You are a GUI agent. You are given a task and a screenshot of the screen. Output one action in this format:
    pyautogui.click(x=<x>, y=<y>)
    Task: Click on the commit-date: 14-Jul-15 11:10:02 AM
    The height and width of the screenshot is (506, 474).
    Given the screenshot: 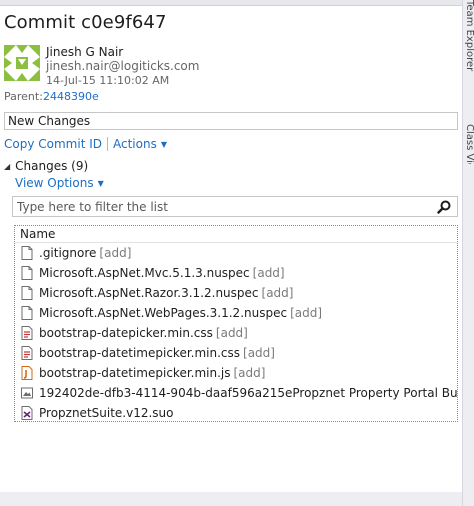 What is the action you would take?
    pyautogui.click(x=108, y=80)
    